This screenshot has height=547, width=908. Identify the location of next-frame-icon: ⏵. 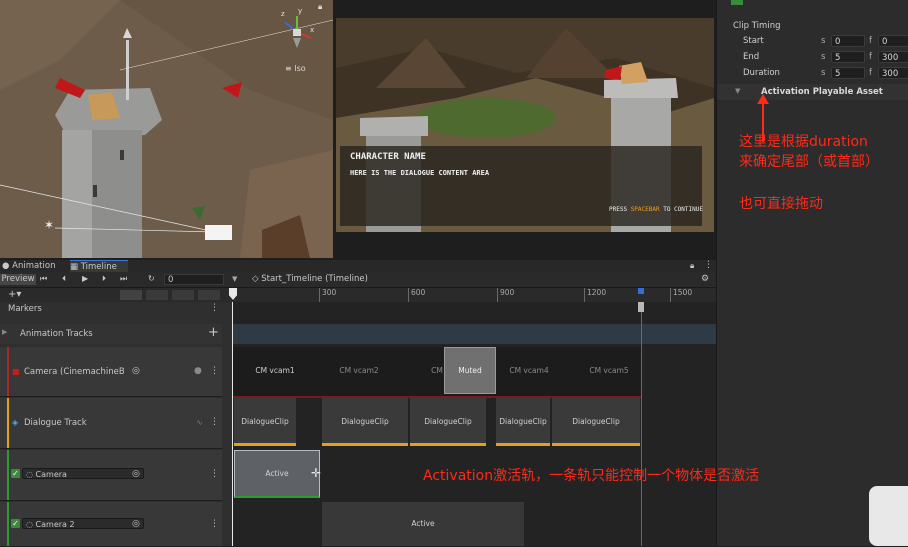
(104, 279).